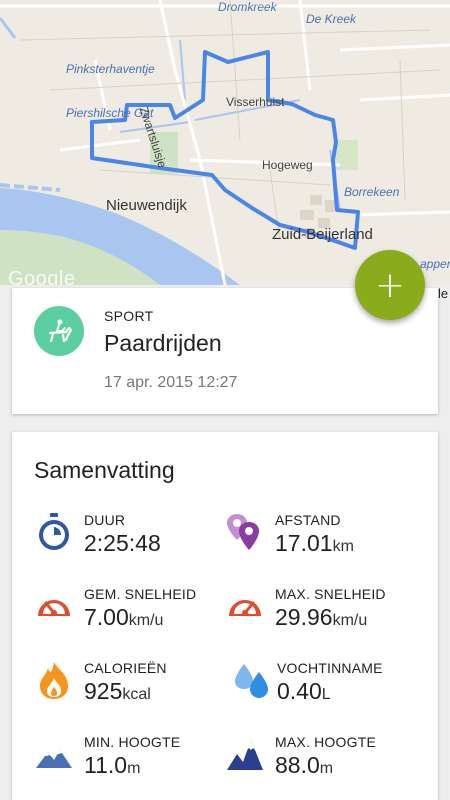 Image resolution: width=450 pixels, height=800 pixels. What do you see at coordinates (122, 543) in the screenshot?
I see `stat-duration-value: 2:25:48` at bounding box center [122, 543].